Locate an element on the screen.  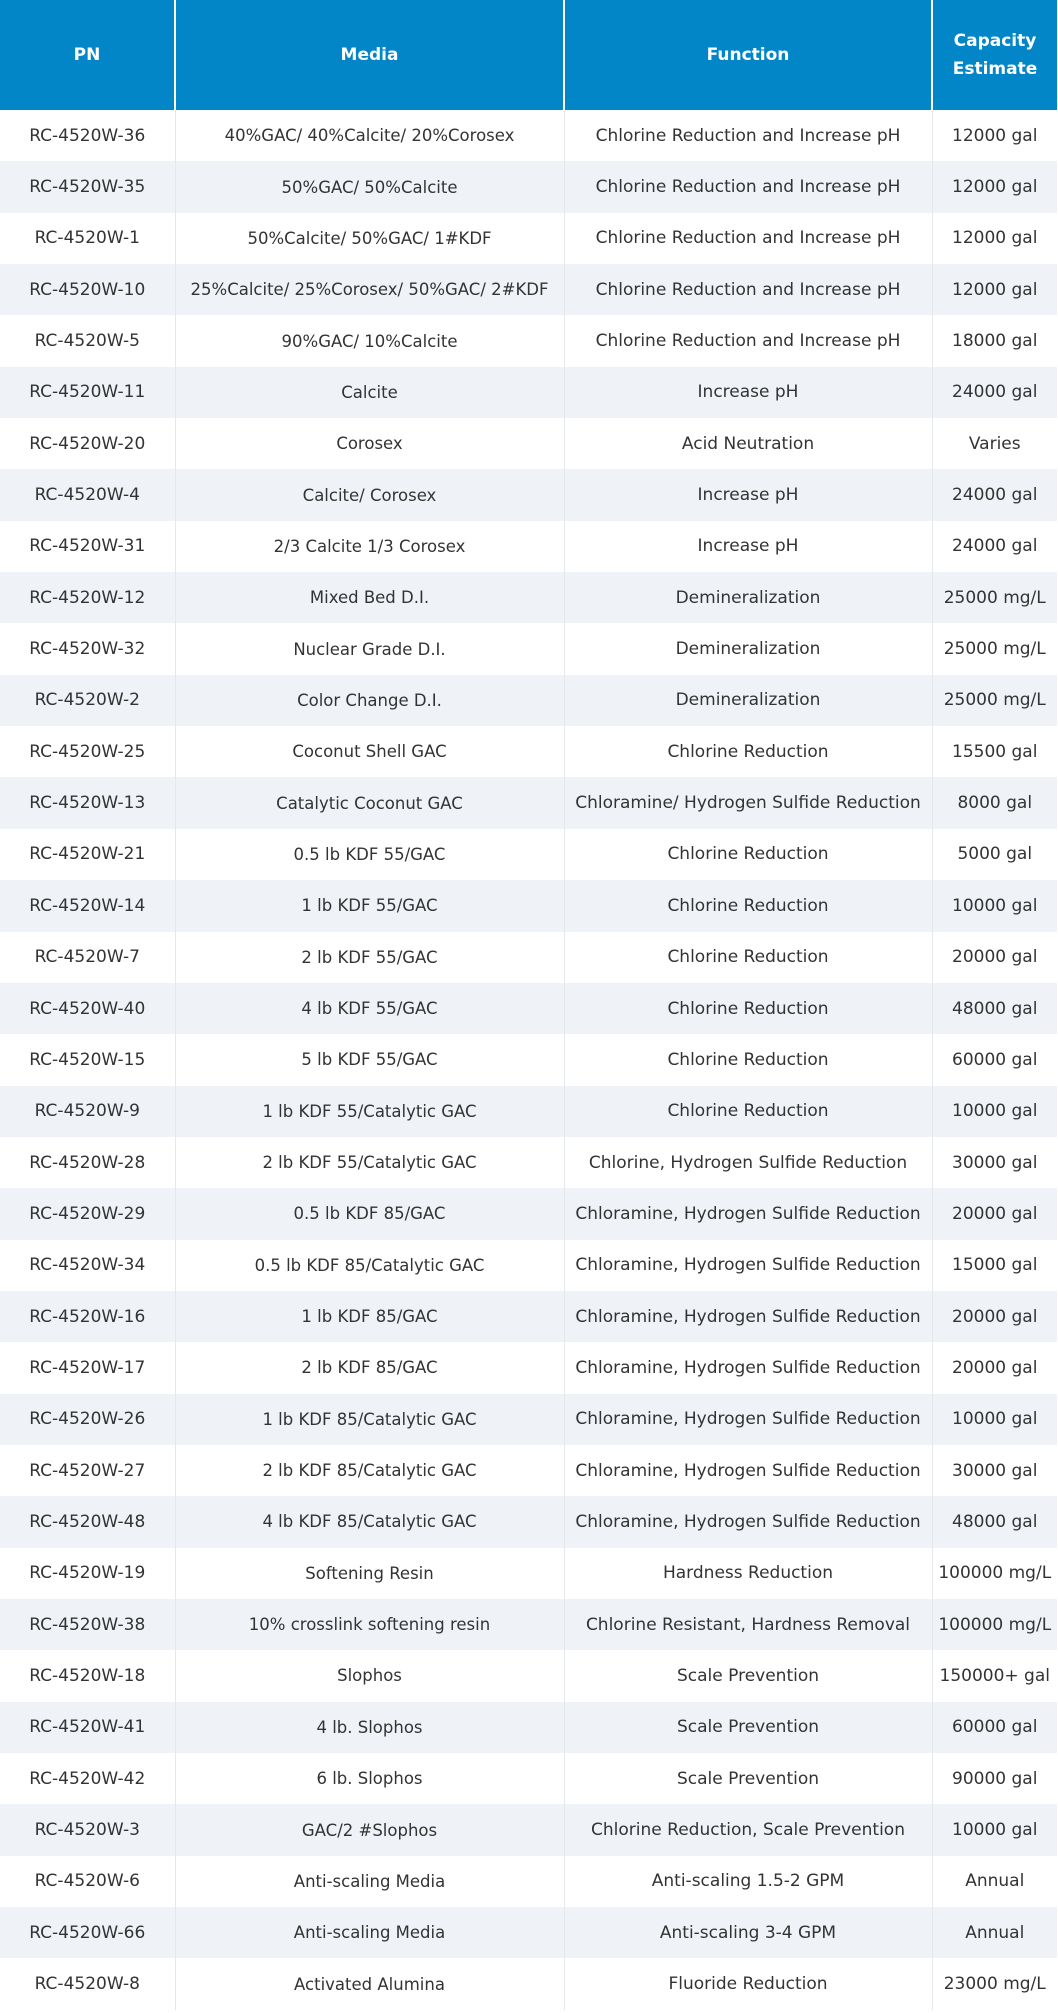
cell-media: 50%Calcite/ 50%GAC/ 1#KDF is located at coordinates (370, 238).